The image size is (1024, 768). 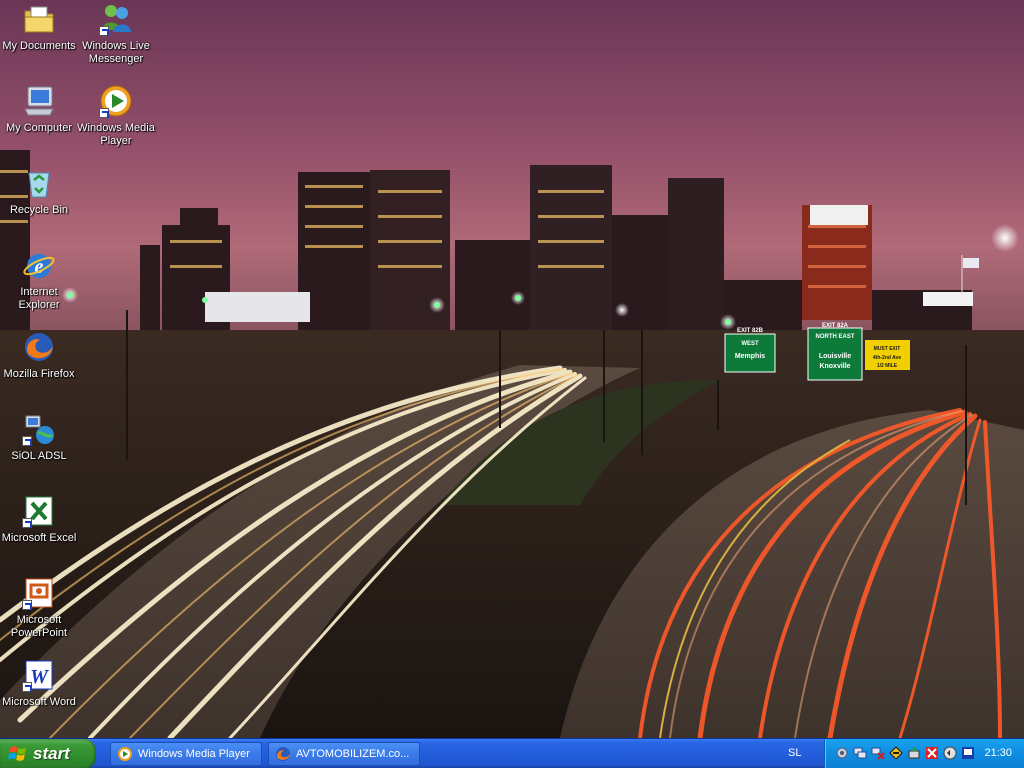 I want to click on start-label: start, so click(x=51, y=753).